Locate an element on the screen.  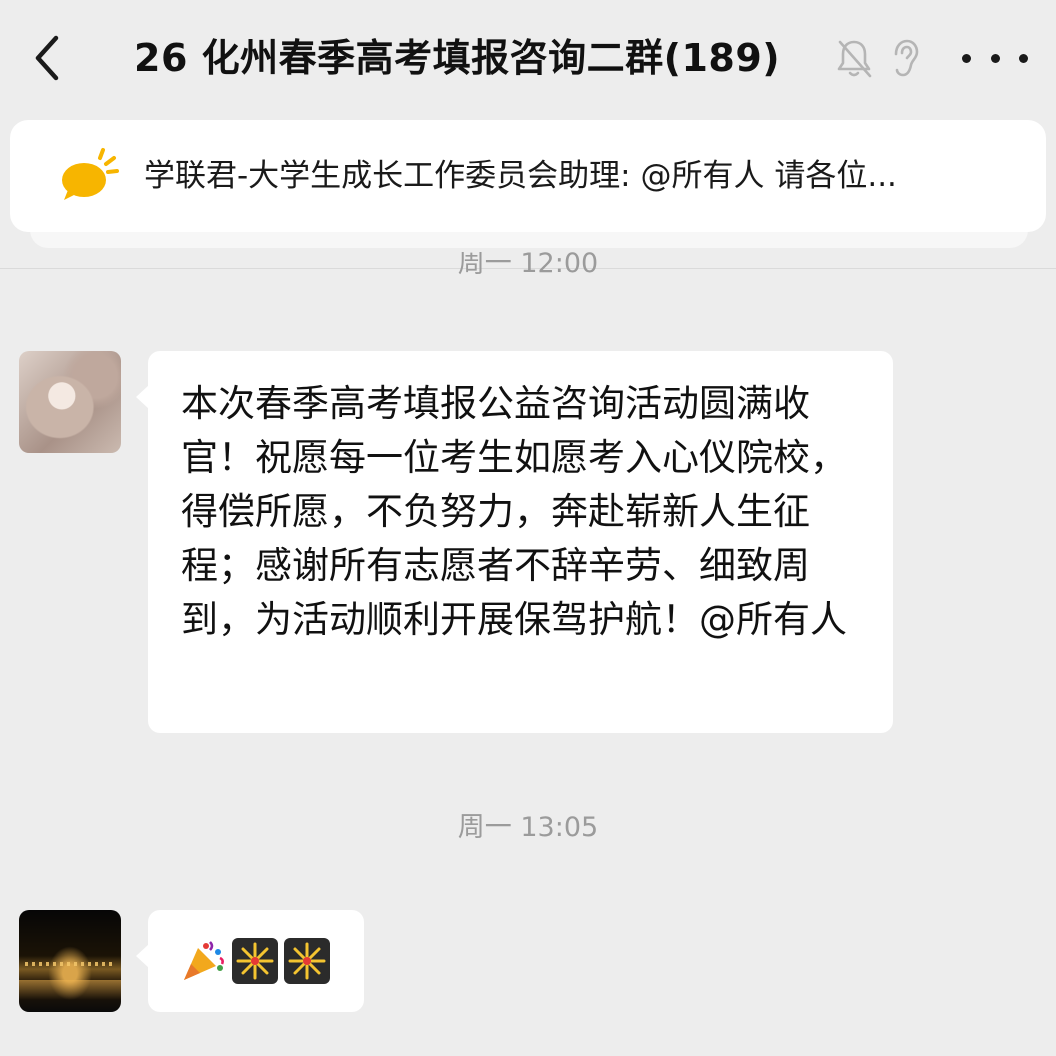
chat-header: 26 化州春季高考填报咨询二群(189) is located at coordinates (528, 59).